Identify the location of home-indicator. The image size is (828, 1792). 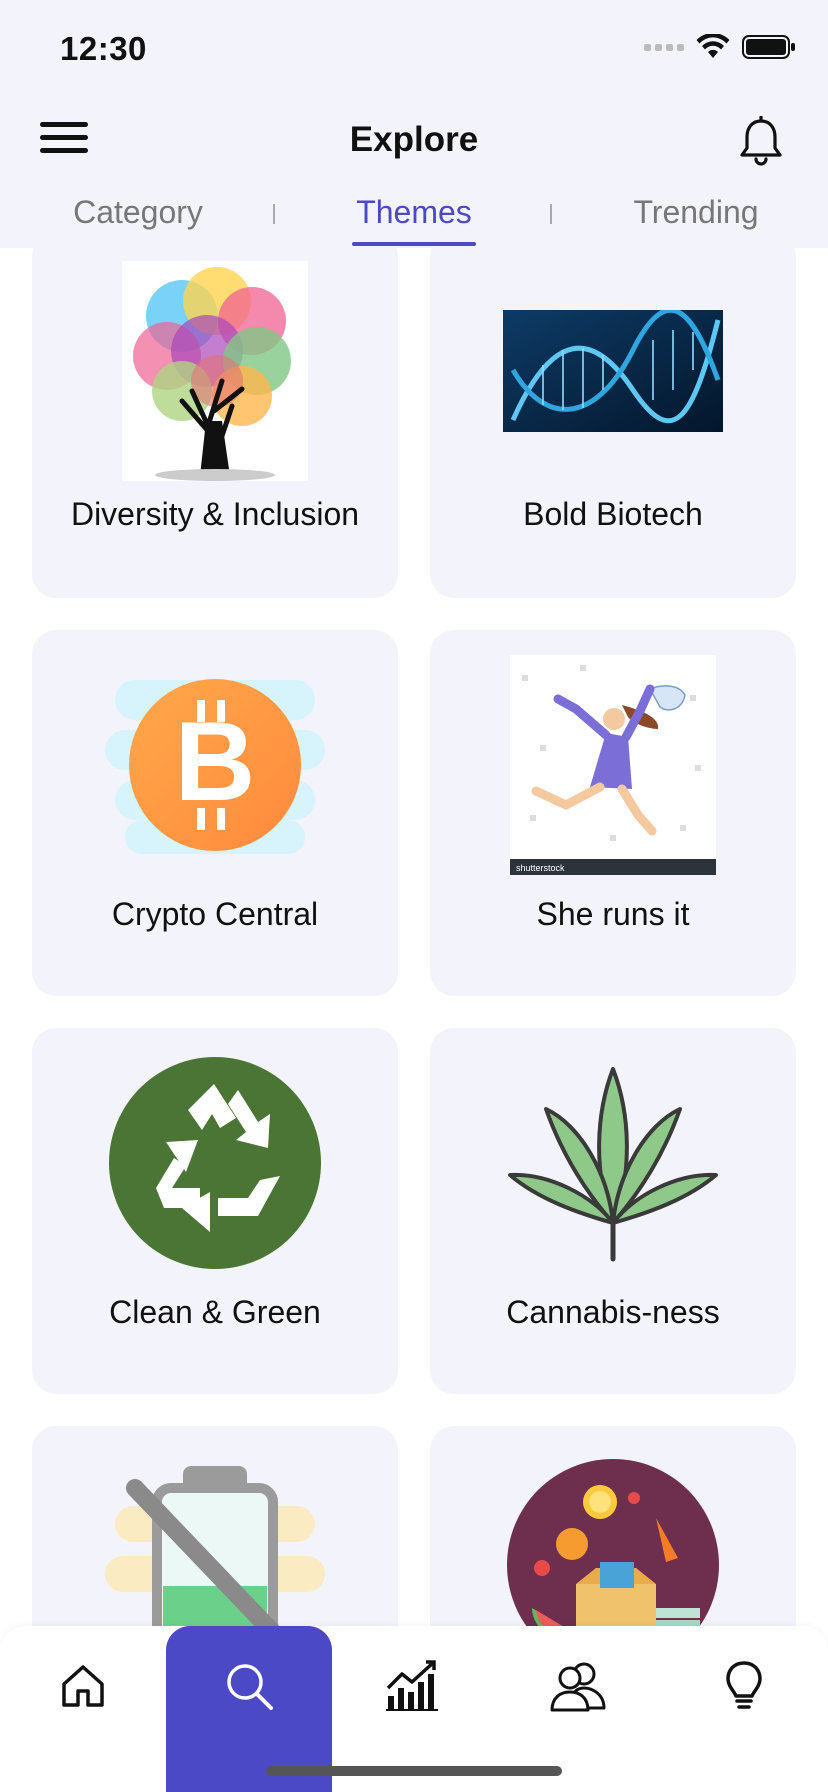
(414, 1771).